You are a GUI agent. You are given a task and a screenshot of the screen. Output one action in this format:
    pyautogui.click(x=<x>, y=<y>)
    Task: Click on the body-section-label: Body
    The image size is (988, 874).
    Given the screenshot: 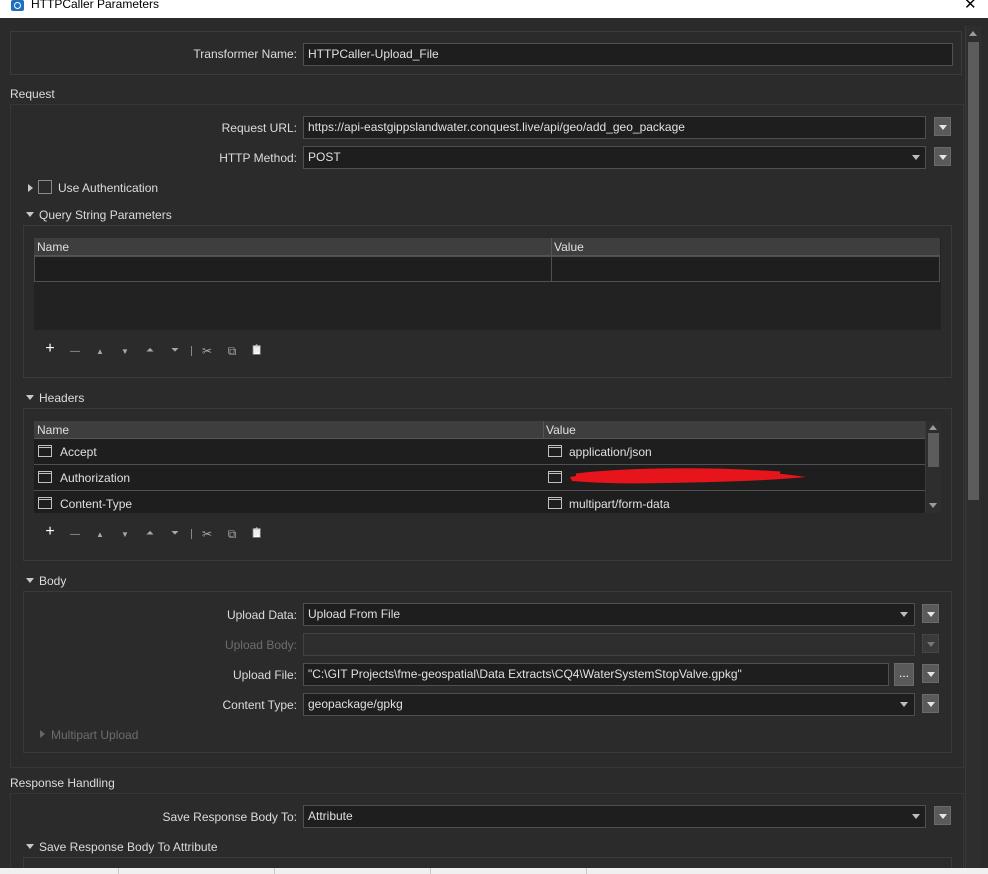 What is the action you would take?
    pyautogui.click(x=53, y=581)
    